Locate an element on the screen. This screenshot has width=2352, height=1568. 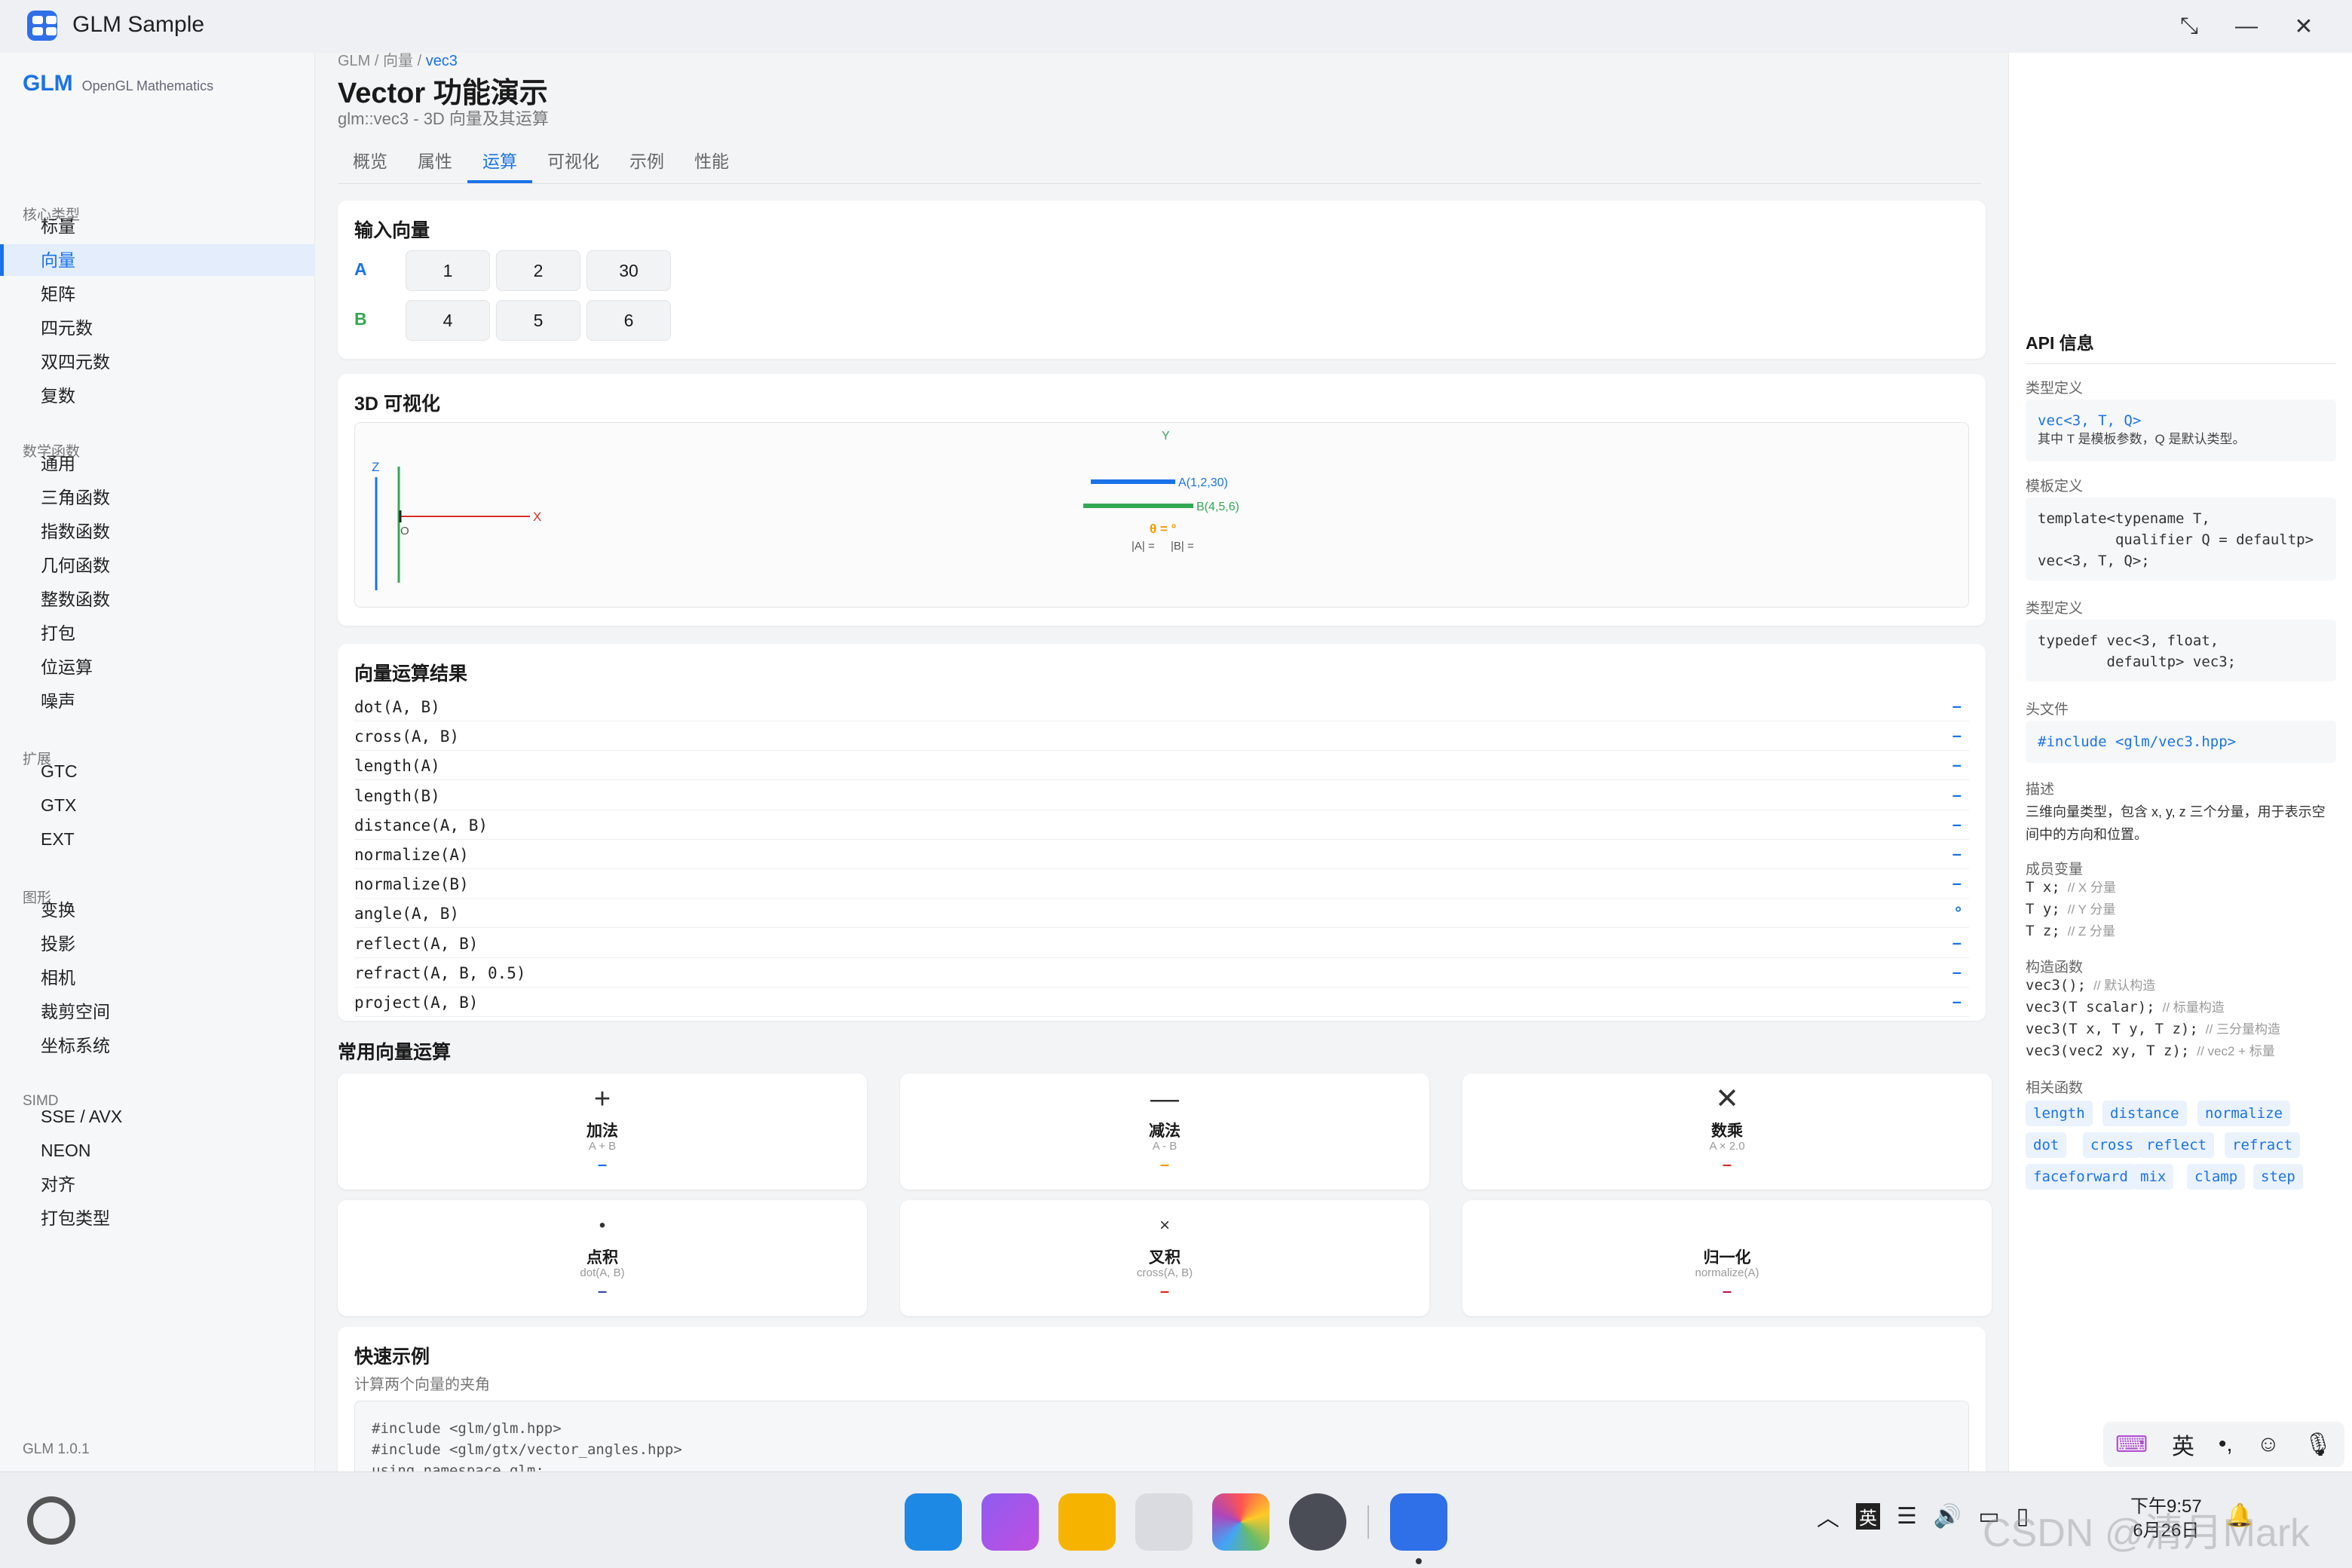
launcher-grid-icon is located at coordinates (933, 1522).